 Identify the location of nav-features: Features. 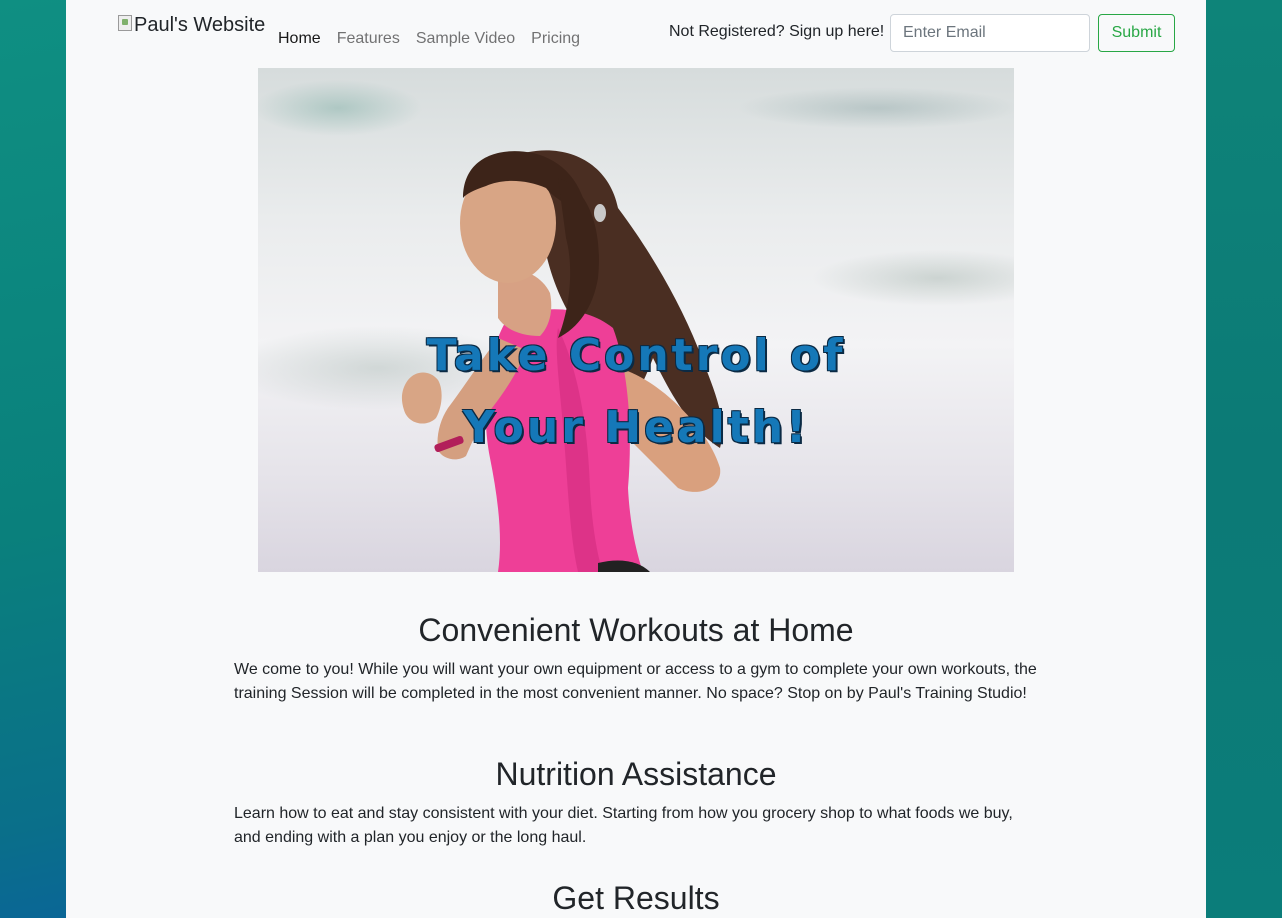
(368, 39).